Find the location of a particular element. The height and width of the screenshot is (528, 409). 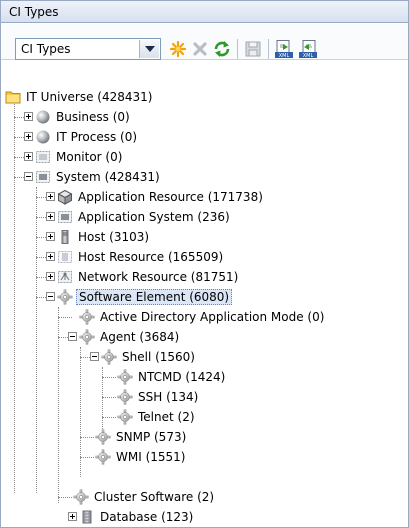

tree-node-host-resource: Host Resource (165509) is located at coordinates (141, 257).